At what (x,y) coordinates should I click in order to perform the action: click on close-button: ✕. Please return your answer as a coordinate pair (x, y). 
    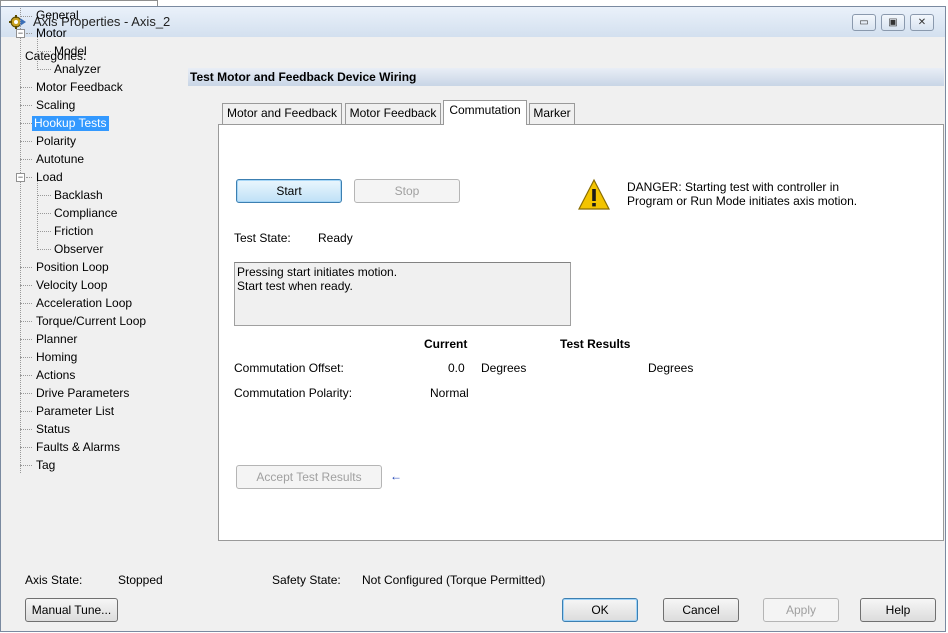
    Looking at the image, I should click on (922, 22).